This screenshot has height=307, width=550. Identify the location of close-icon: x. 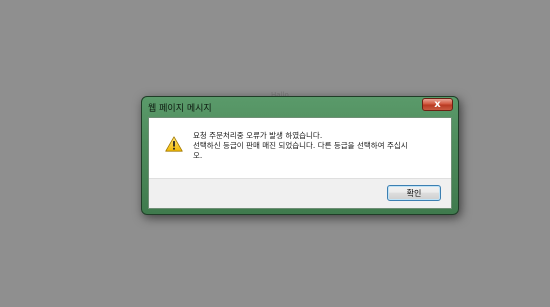
(437, 104).